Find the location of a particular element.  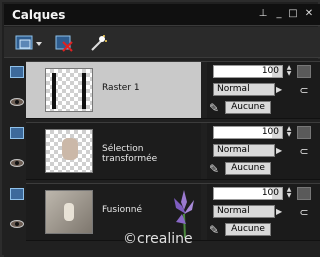

magic-wand-icon is located at coordinates (99, 43).